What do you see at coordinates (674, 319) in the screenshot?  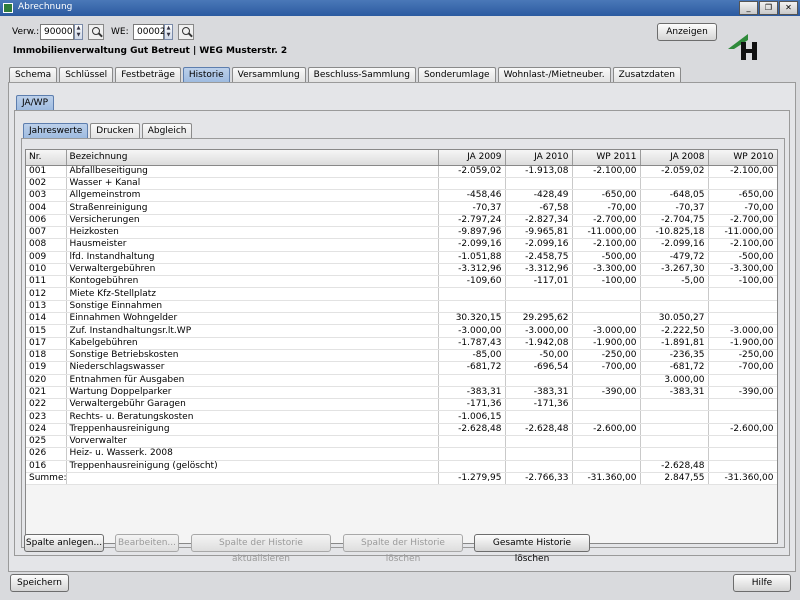 I see `table-cell: 30.050,27` at bounding box center [674, 319].